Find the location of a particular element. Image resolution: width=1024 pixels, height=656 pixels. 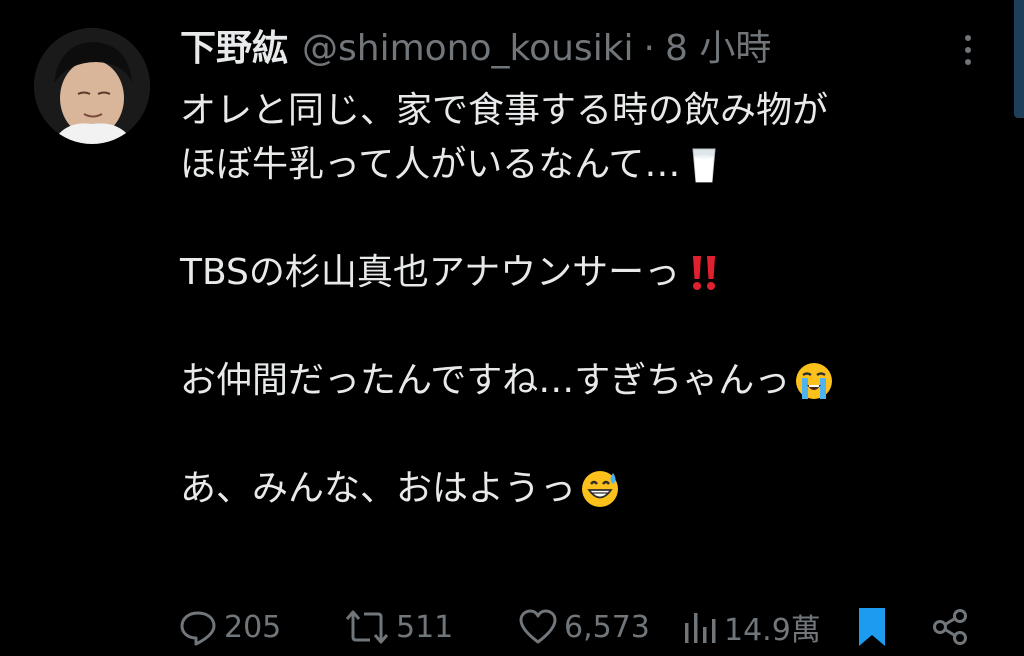

tweet-line: オレと同じ、家で食事する時の飲み物が is located at coordinates (504, 110).